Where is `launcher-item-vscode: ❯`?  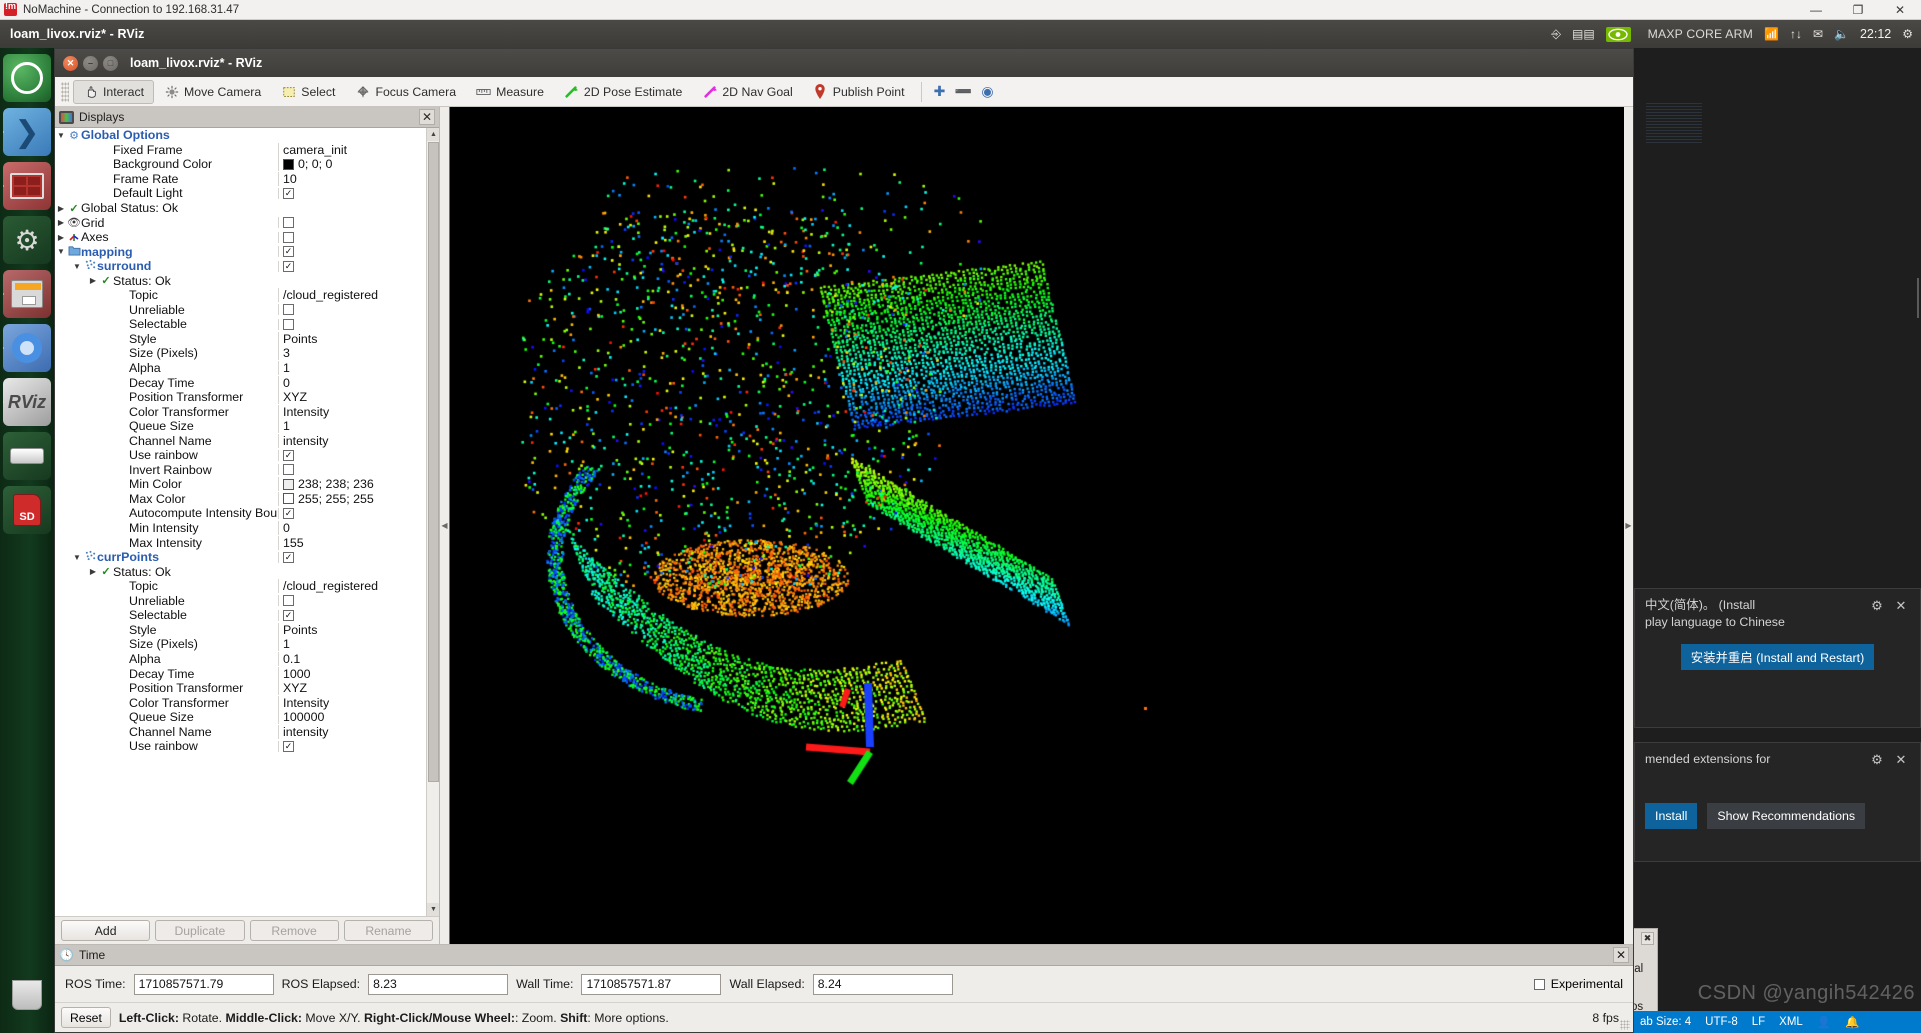 launcher-item-vscode: ❯ is located at coordinates (27, 132).